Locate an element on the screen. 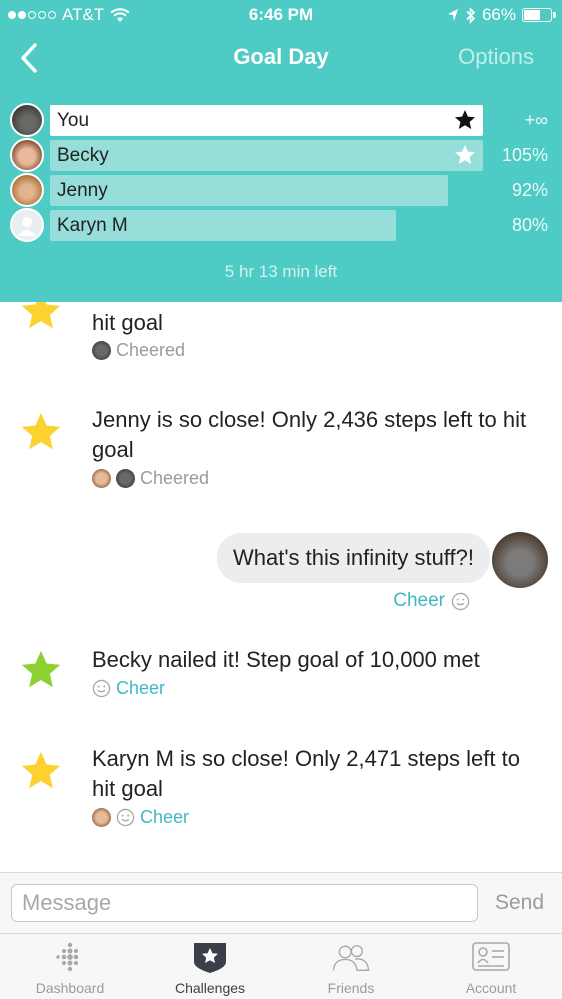  leaderboard-row-you: You +∞ is located at coordinates (281, 120).